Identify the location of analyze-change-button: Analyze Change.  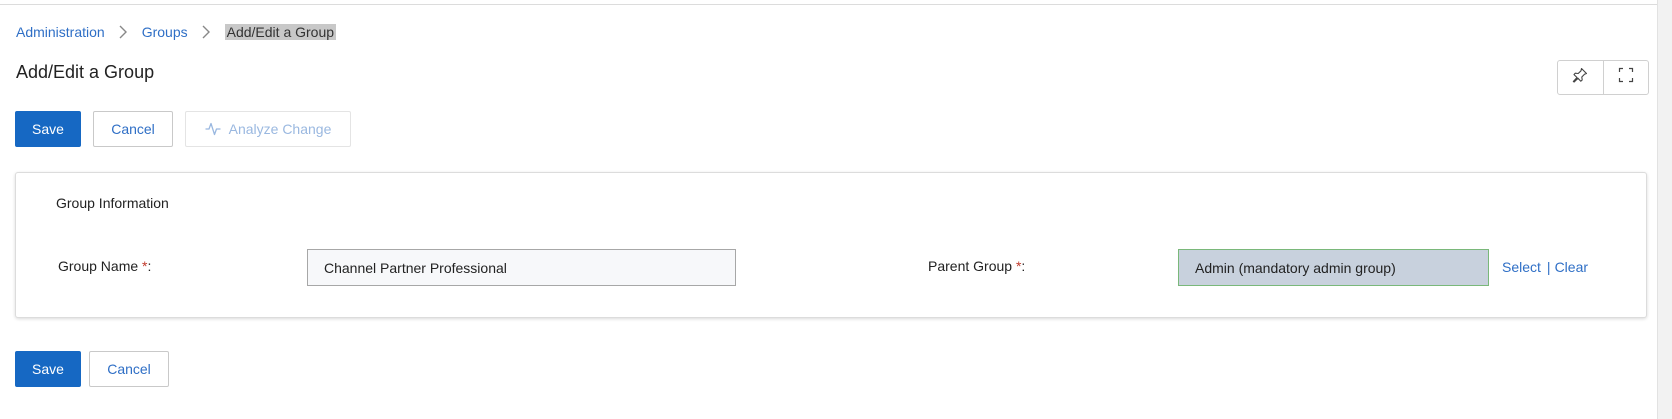
(268, 129).